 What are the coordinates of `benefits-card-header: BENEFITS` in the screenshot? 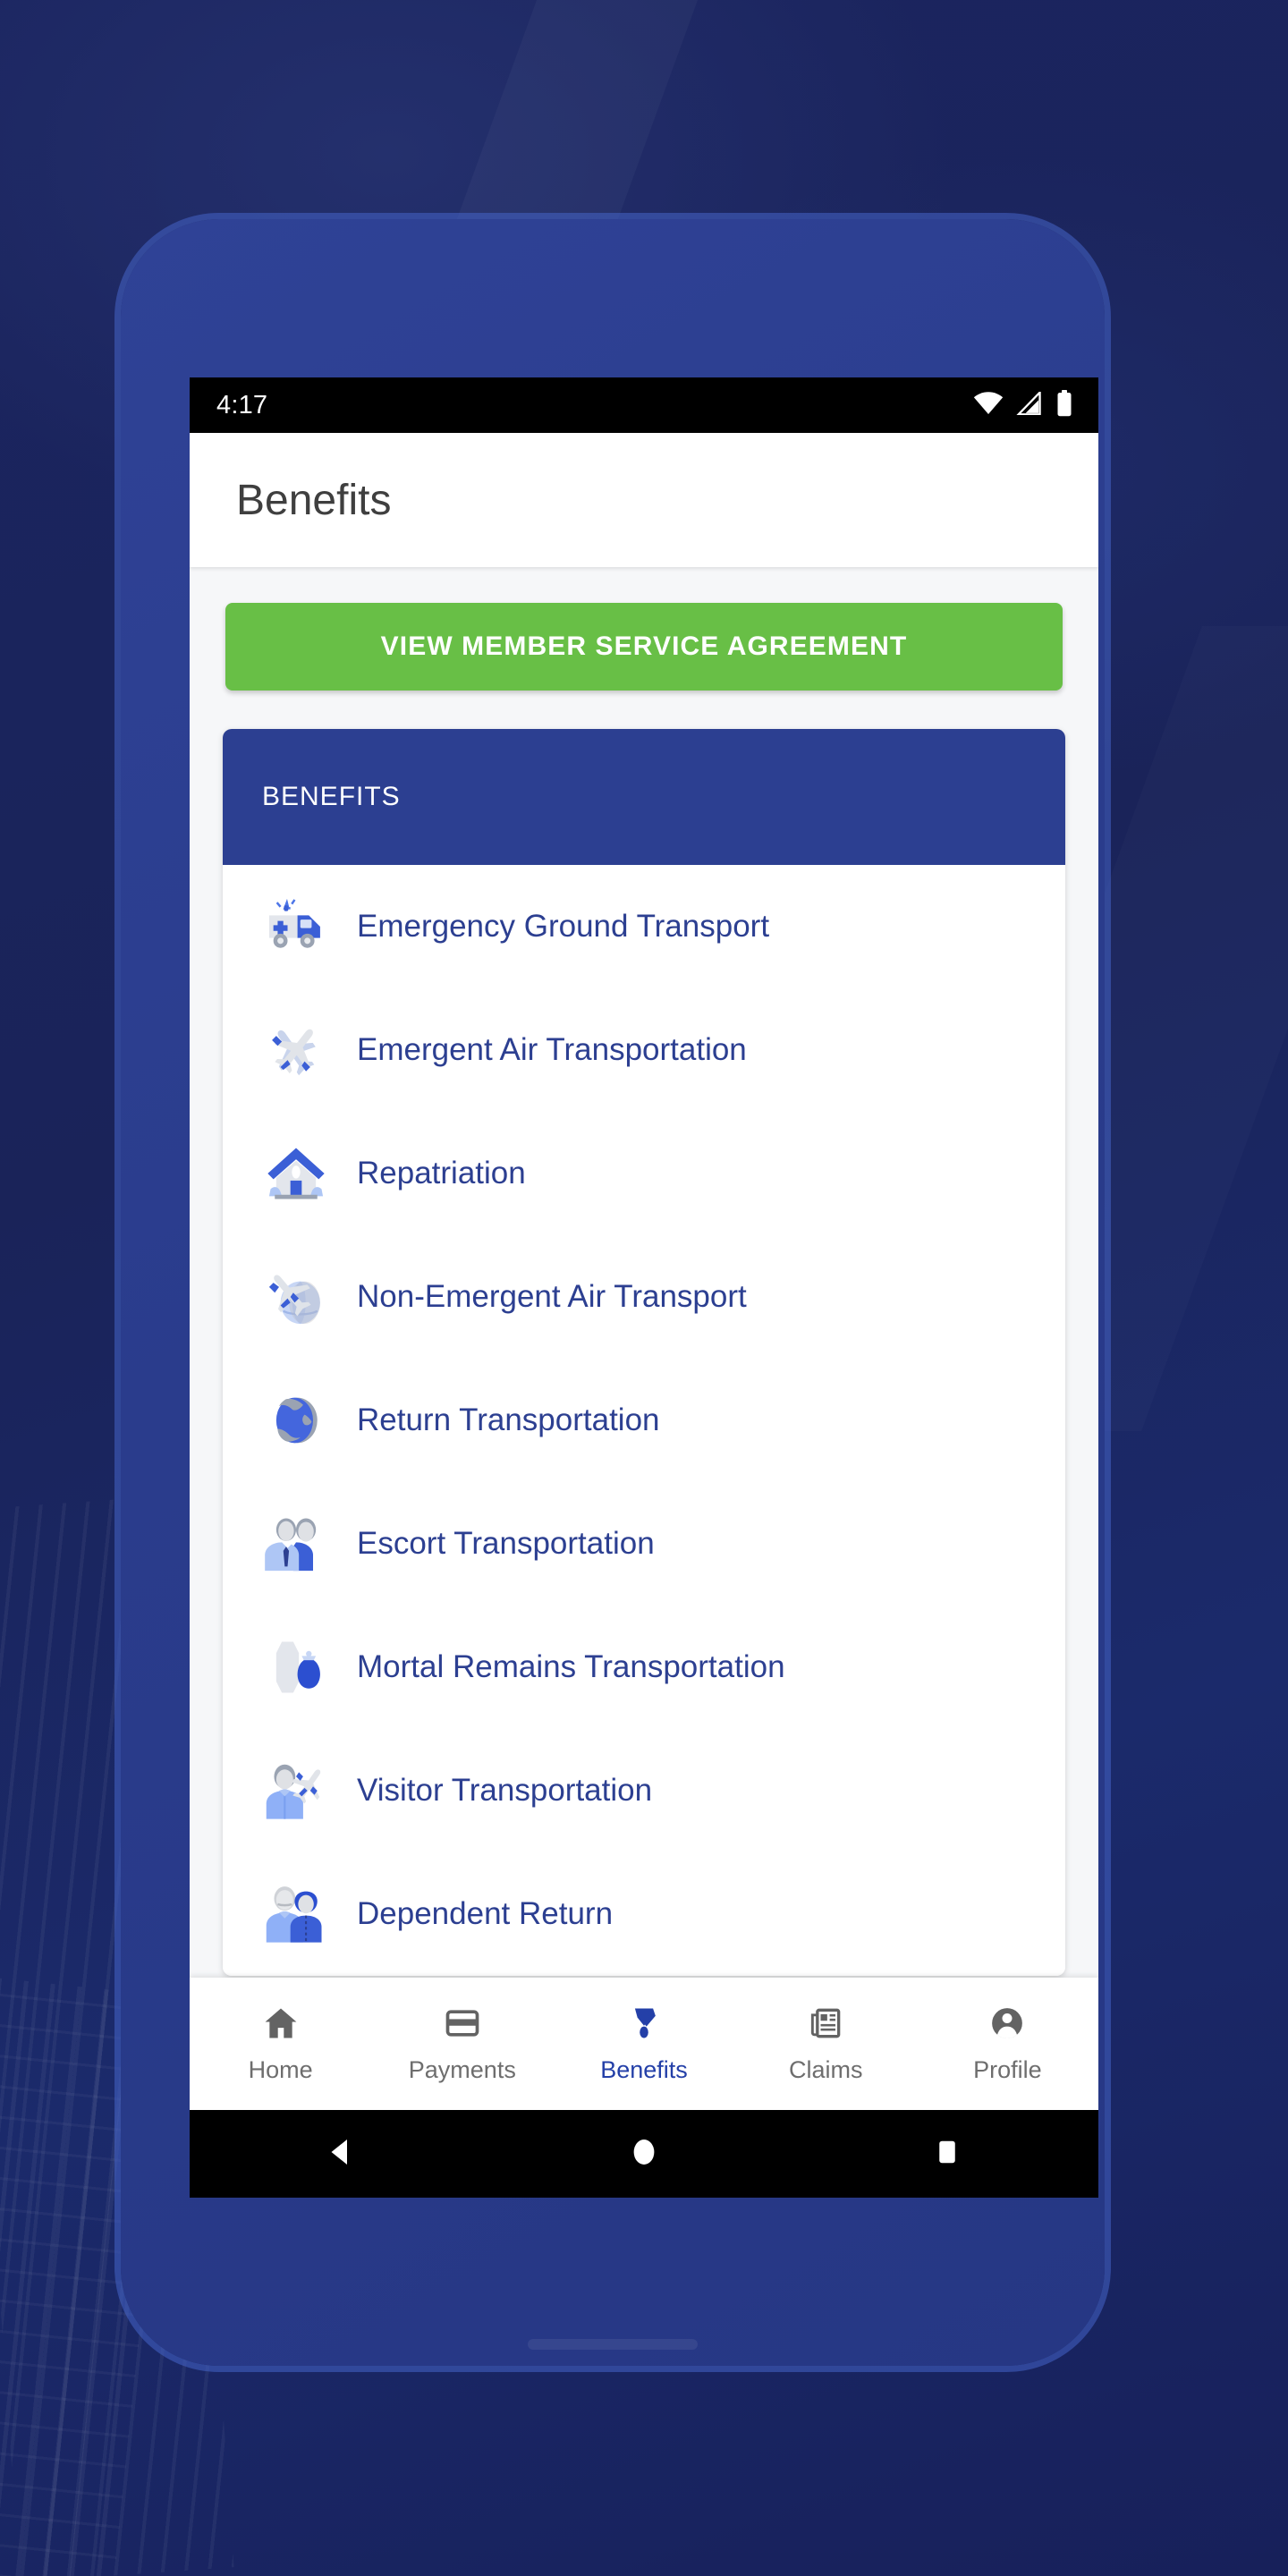 It's located at (644, 797).